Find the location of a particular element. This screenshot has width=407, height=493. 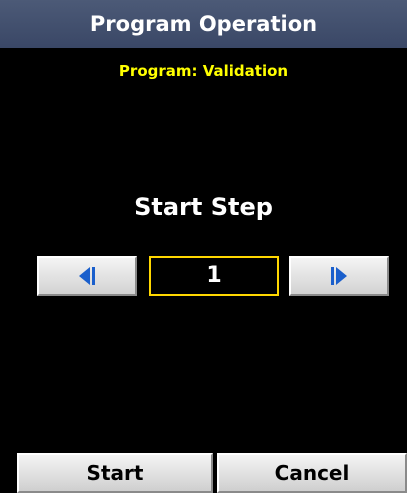

next-step-button is located at coordinates (339, 276).